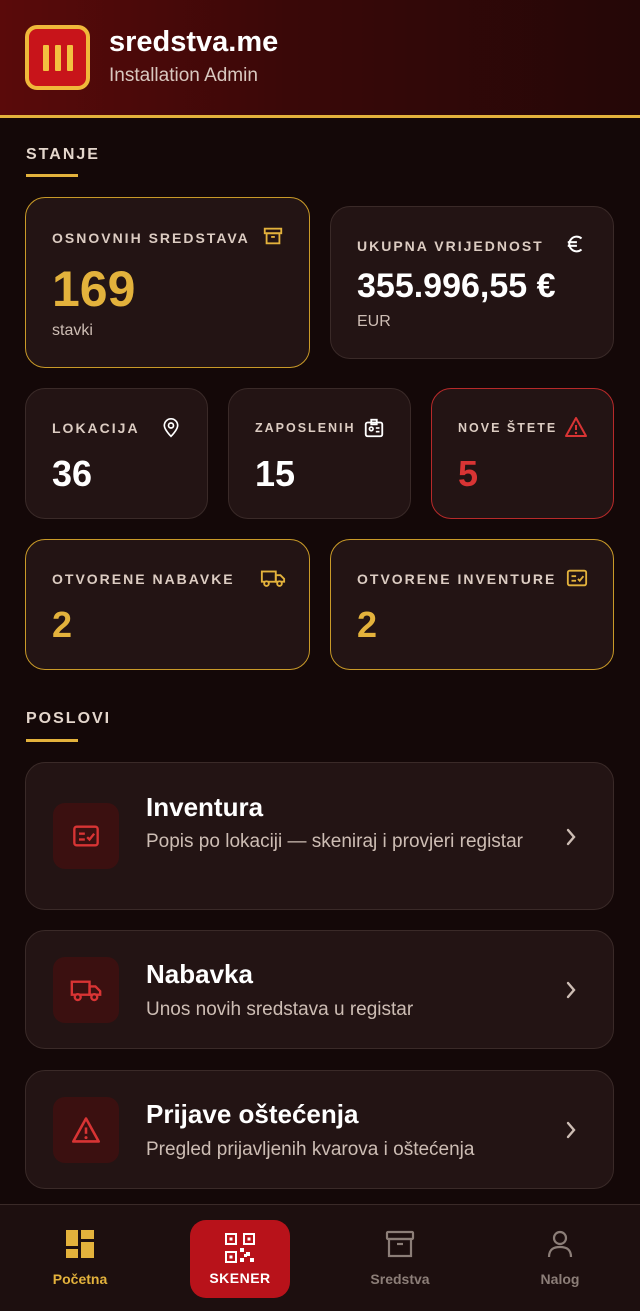  I want to click on job-card-nabavka: Nabavka Unos novih sredstava u registar, so click(319, 989).